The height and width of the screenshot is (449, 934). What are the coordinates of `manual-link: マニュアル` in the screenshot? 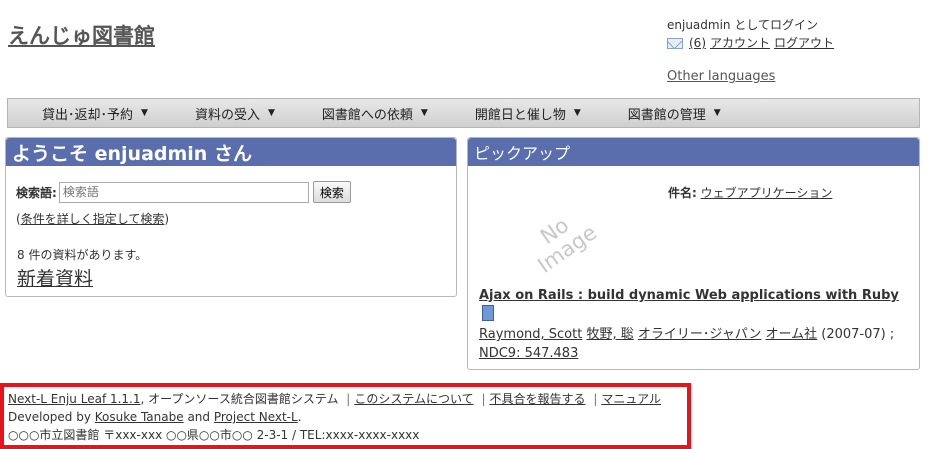 It's located at (631, 399).